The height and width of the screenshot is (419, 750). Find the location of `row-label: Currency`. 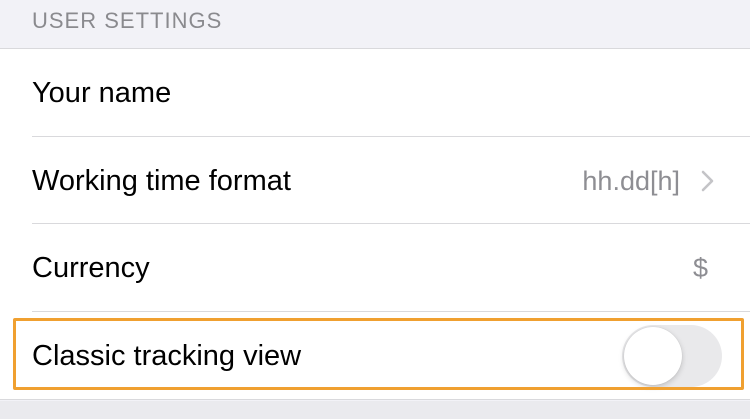

row-label: Currency is located at coordinates (91, 267).